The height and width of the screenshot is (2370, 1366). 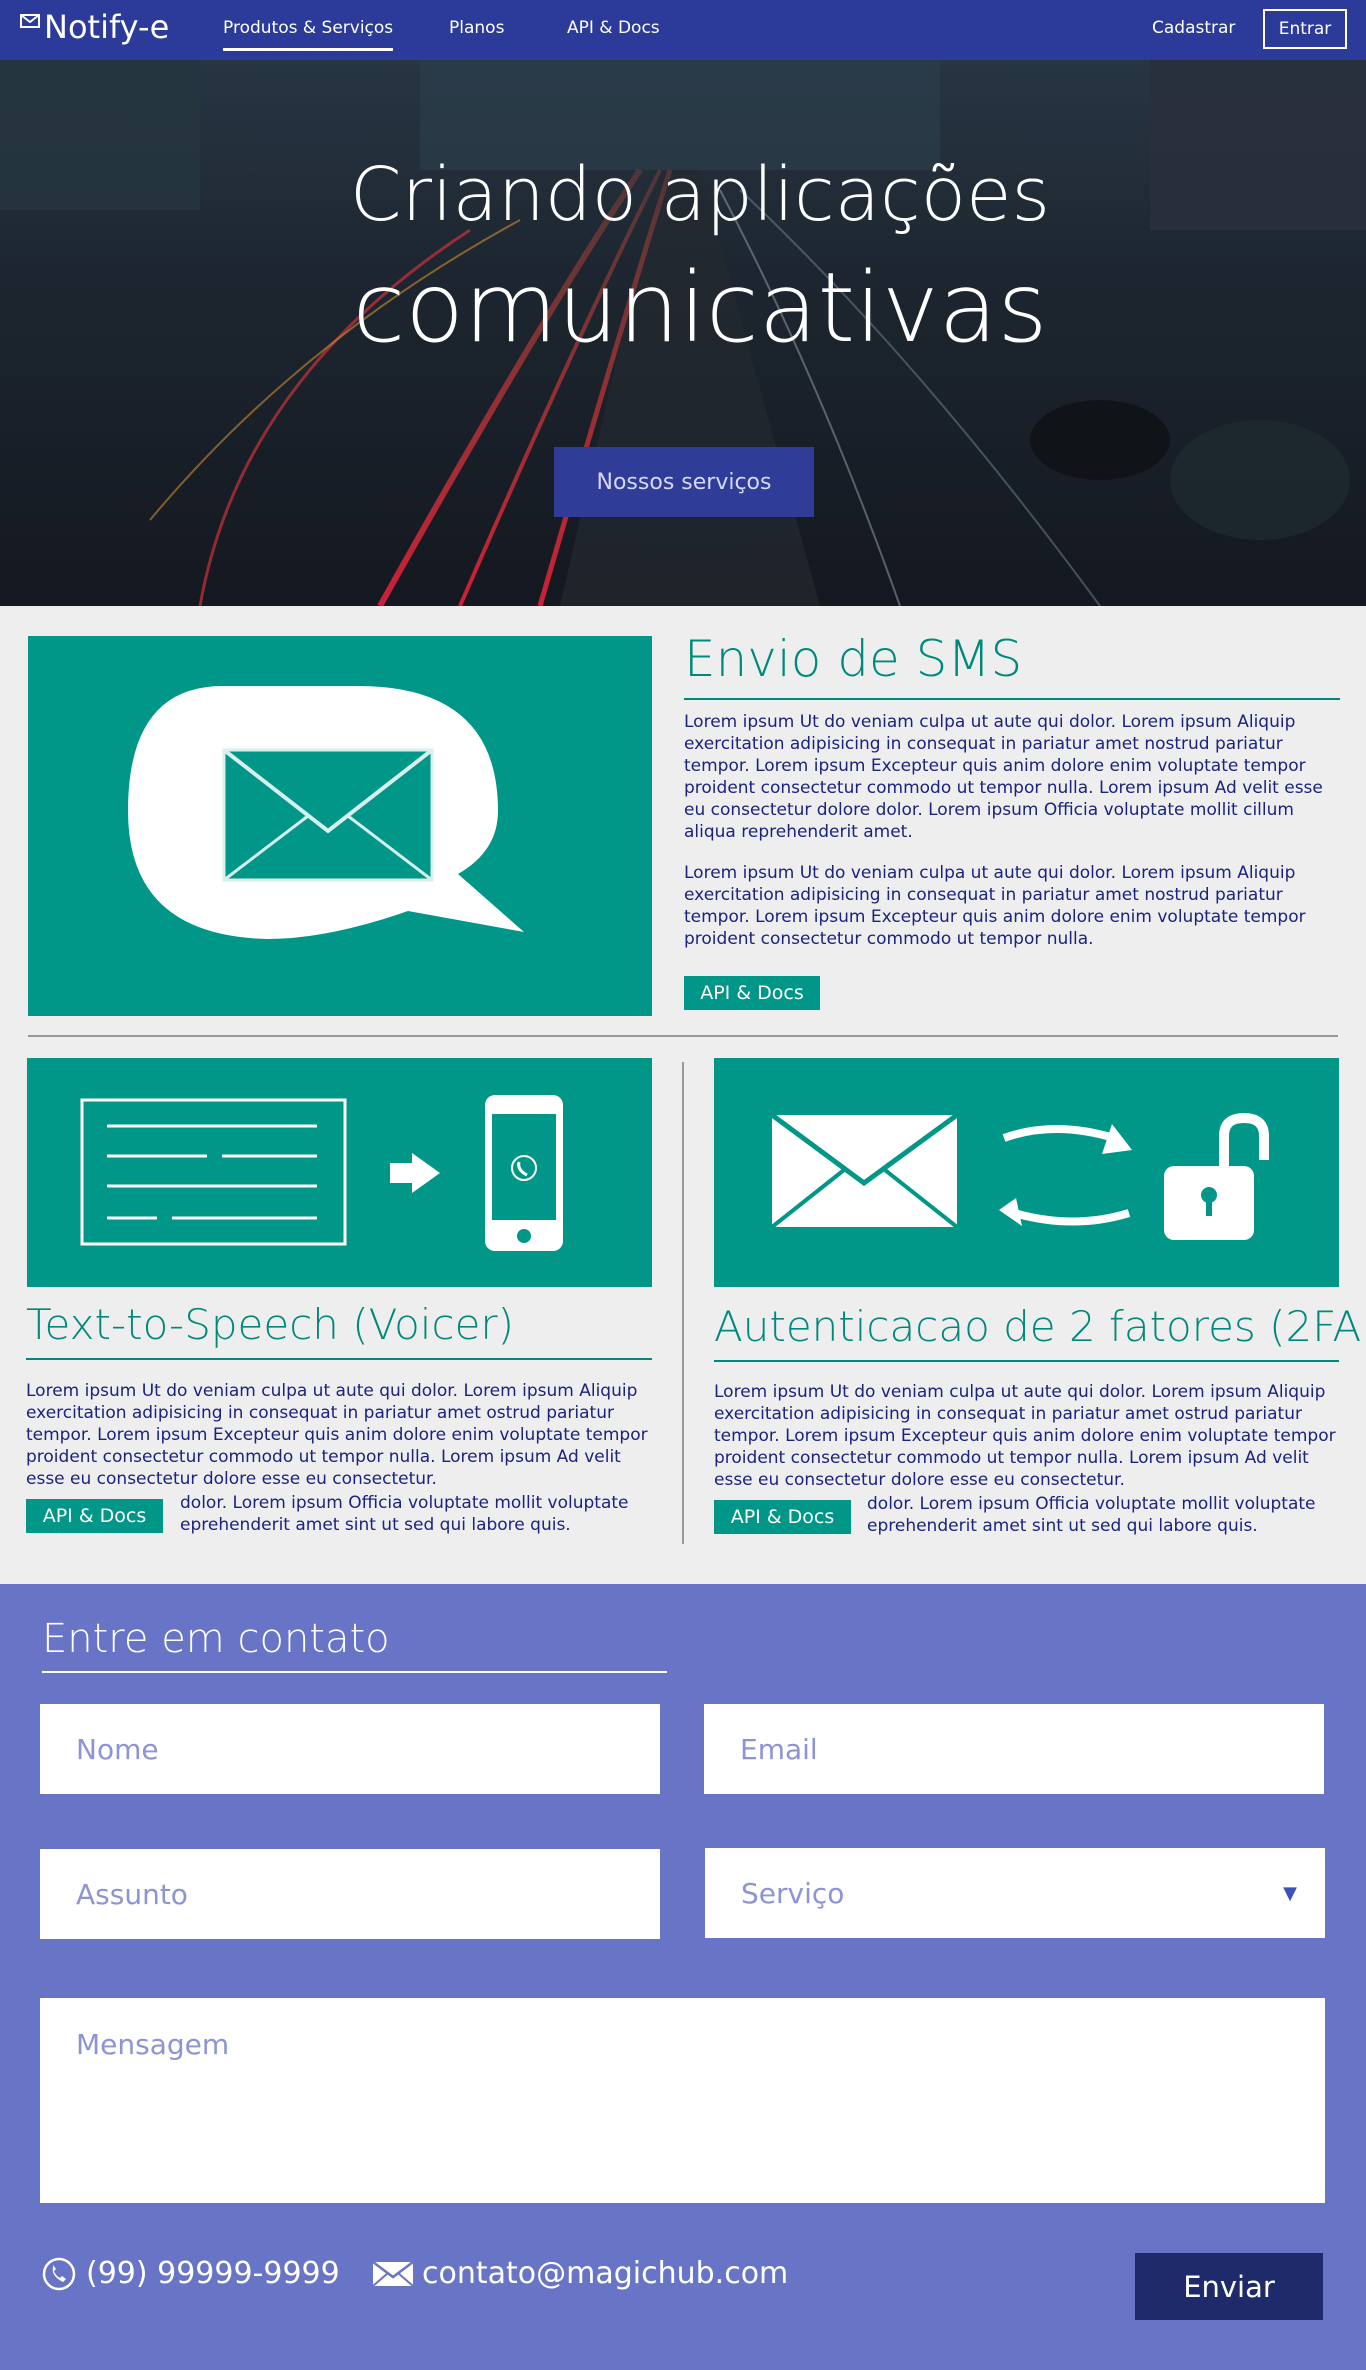 I want to click on contact-title: Entre em contato, so click(x=216, y=1639).